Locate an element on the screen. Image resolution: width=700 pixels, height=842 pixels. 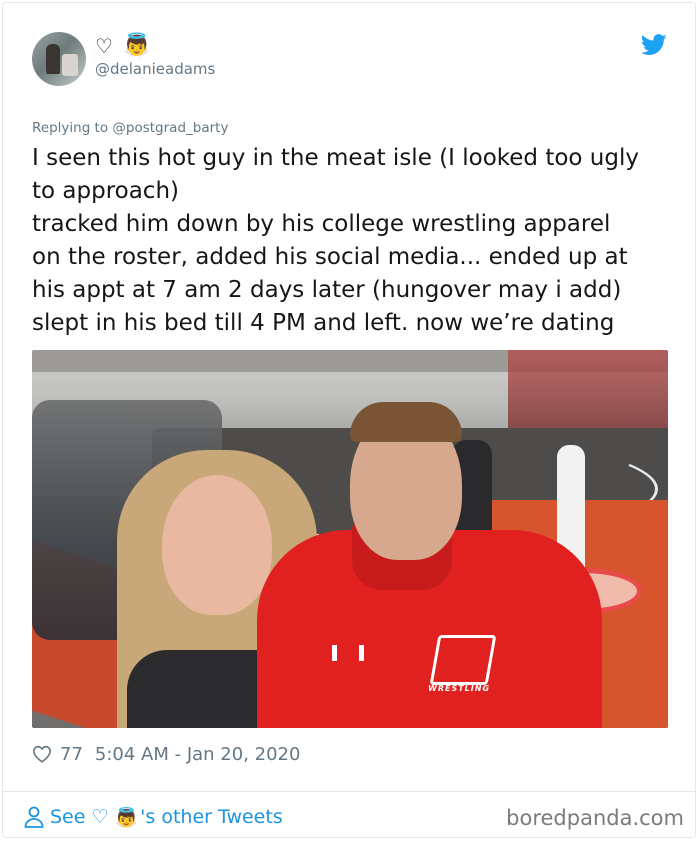
like-count: 77 is located at coordinates (71, 754).